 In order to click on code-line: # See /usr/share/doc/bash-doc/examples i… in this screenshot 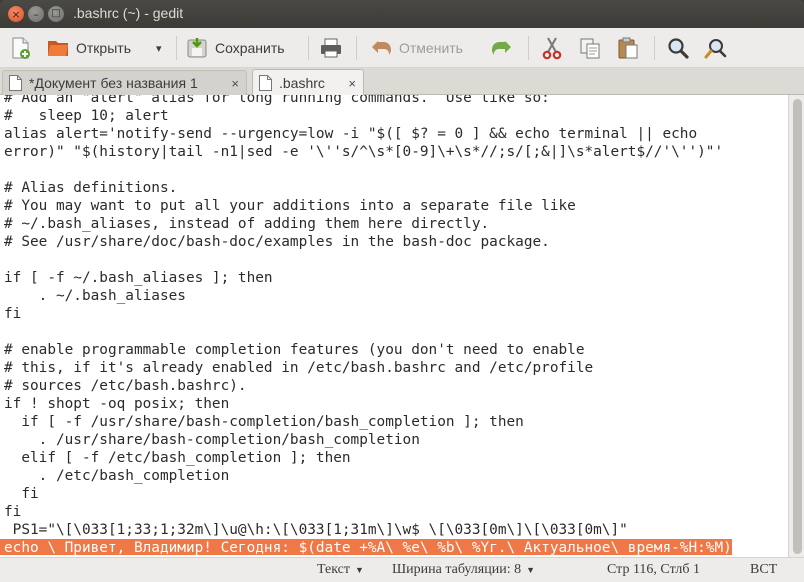, I will do `click(277, 242)`.